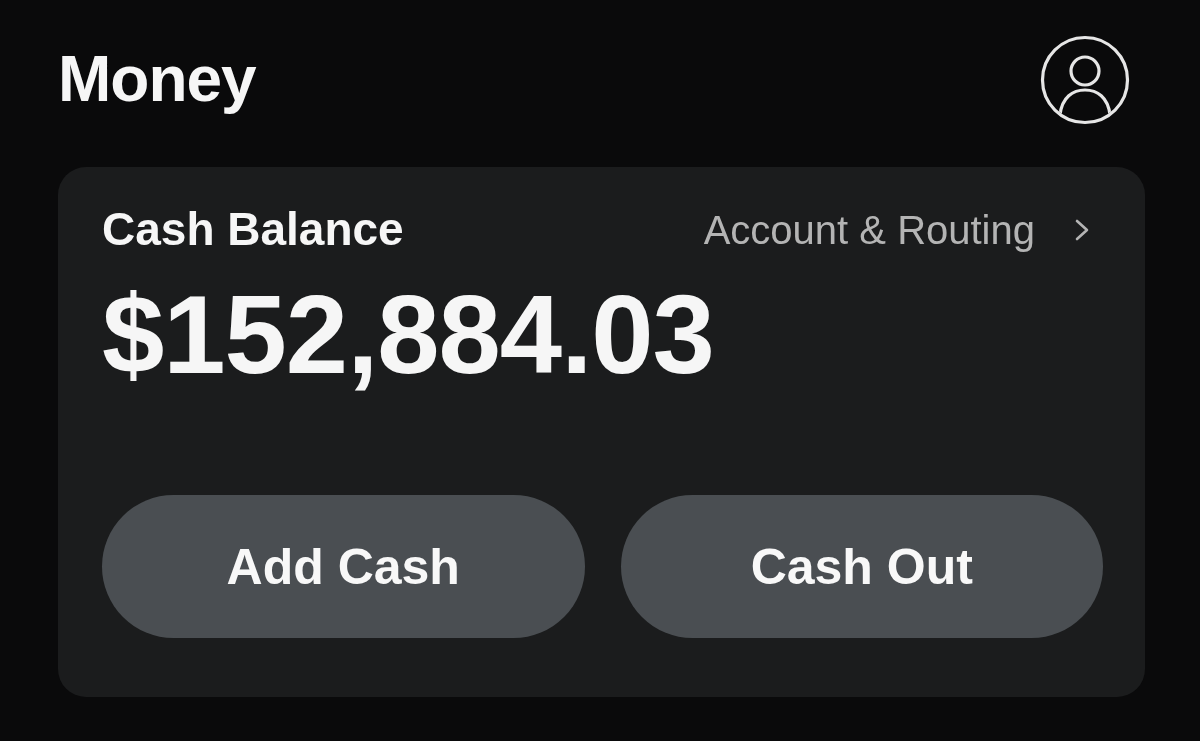  Describe the element at coordinates (157, 80) in the screenshot. I see `page-title: Money` at that location.